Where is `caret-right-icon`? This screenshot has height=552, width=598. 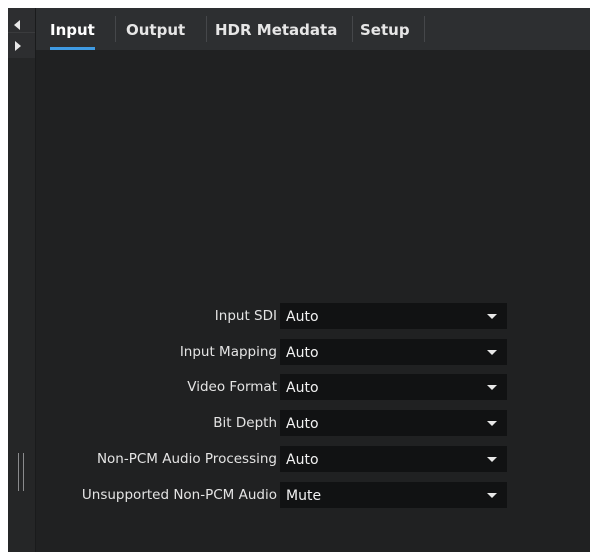 caret-right-icon is located at coordinates (18, 46).